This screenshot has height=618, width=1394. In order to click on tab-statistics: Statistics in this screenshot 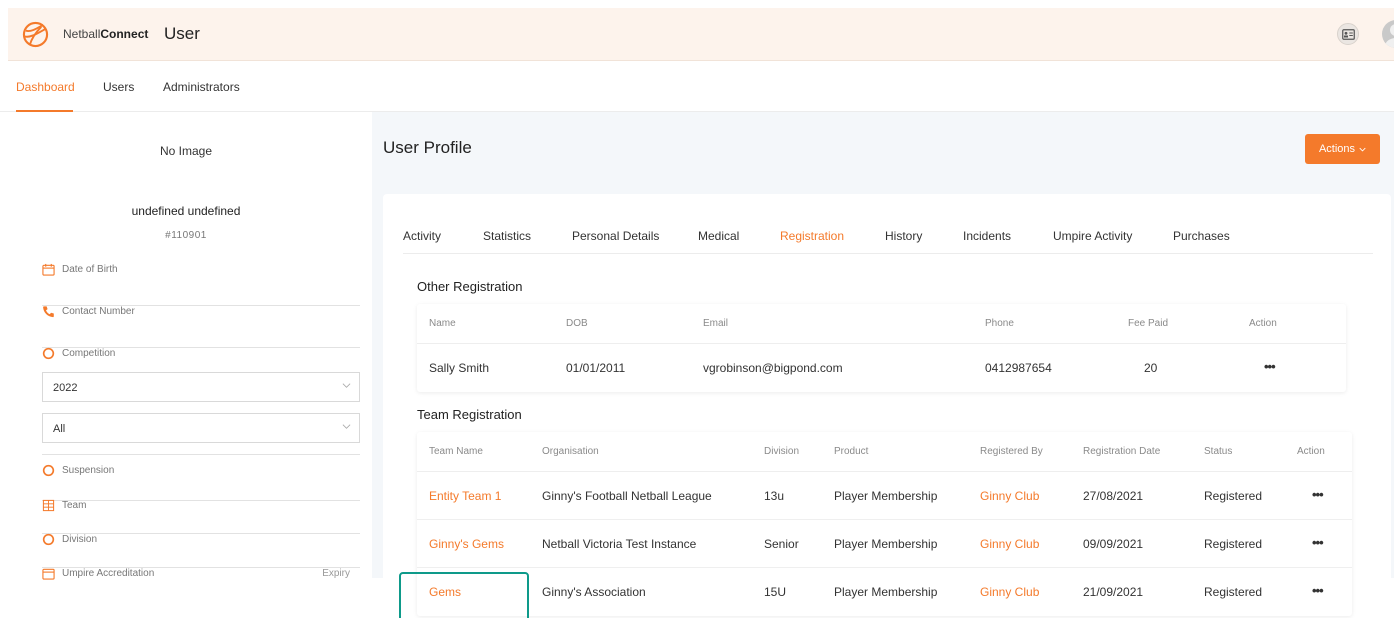, I will do `click(507, 236)`.